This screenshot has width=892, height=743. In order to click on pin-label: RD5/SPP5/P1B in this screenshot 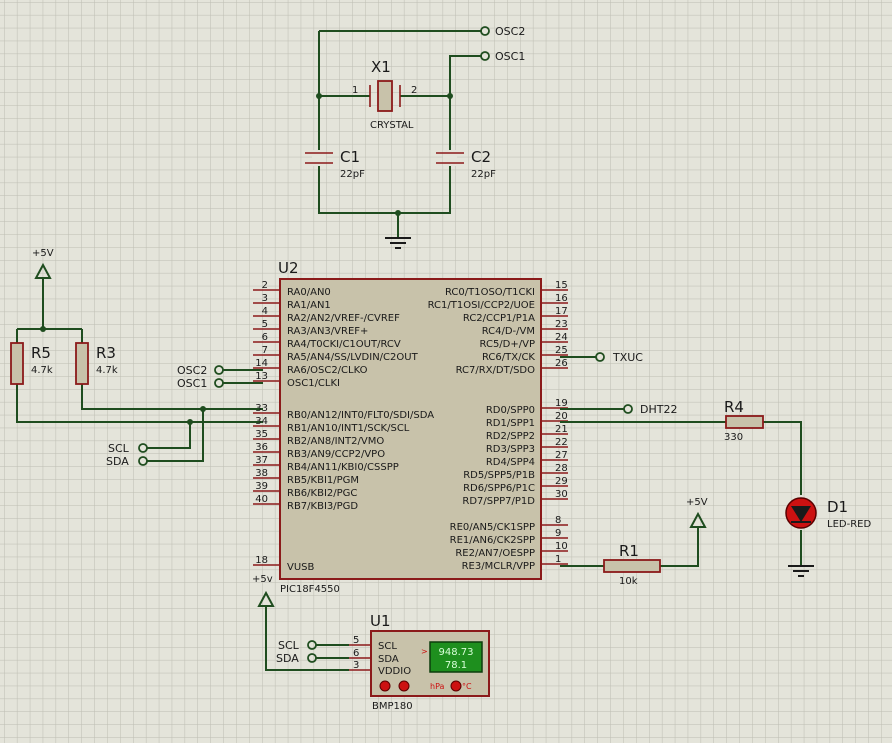, I will do `click(499, 475)`.